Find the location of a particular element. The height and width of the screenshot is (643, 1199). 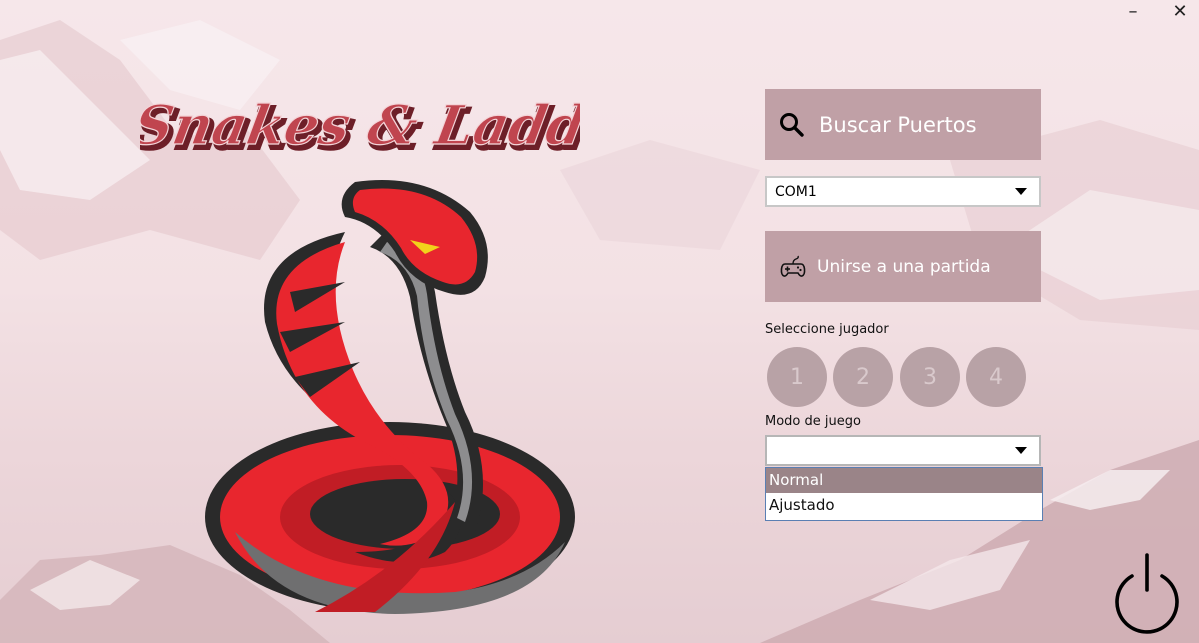

game-mode-select is located at coordinates (903, 450).